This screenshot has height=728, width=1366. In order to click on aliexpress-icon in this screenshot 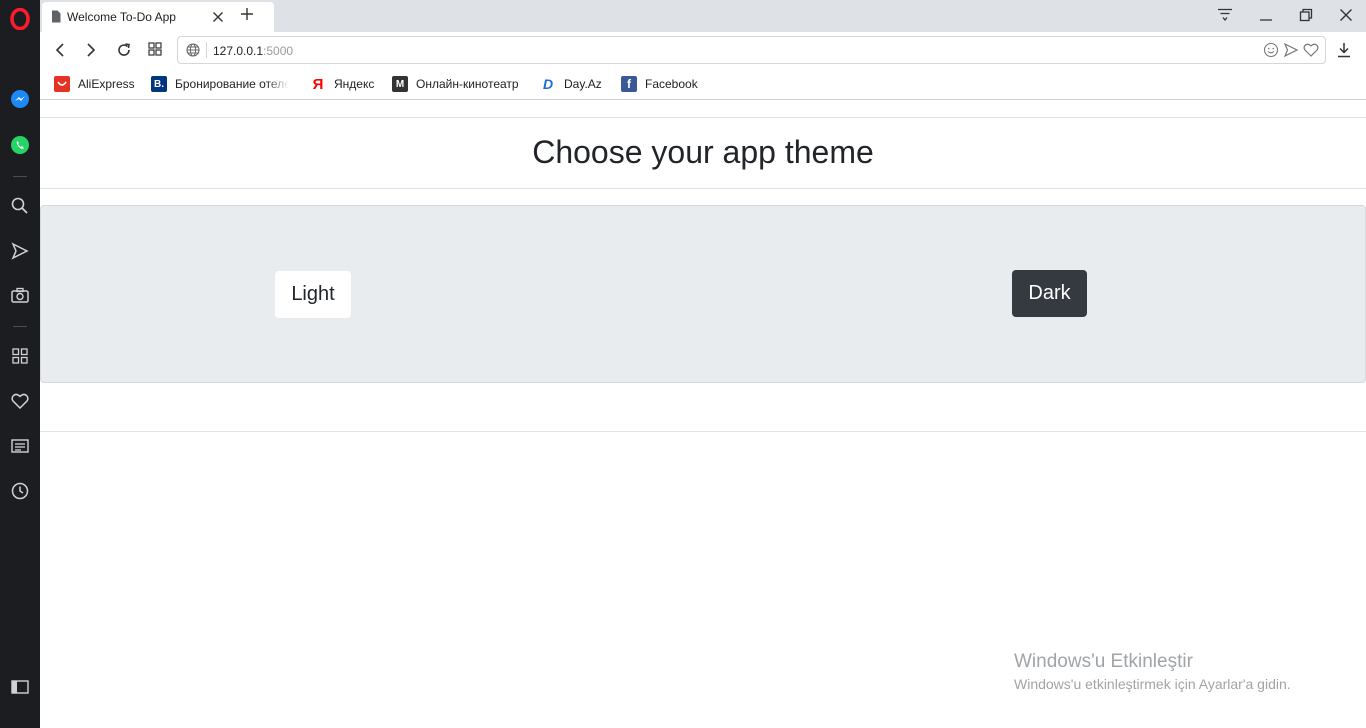, I will do `click(62, 84)`.